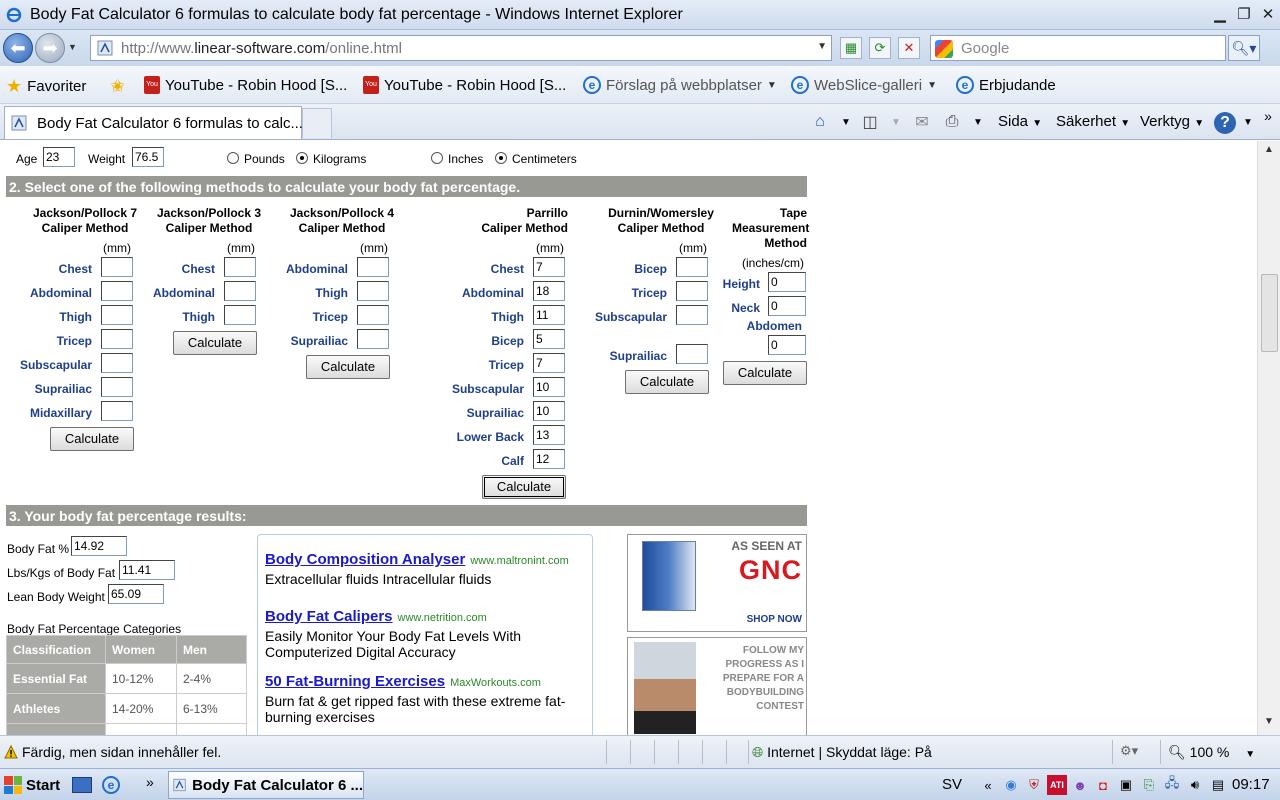 Image resolution: width=1280 pixels, height=800 pixels. I want to click on vertical-scrollbar: ▲ ▼, so click(1268, 438).